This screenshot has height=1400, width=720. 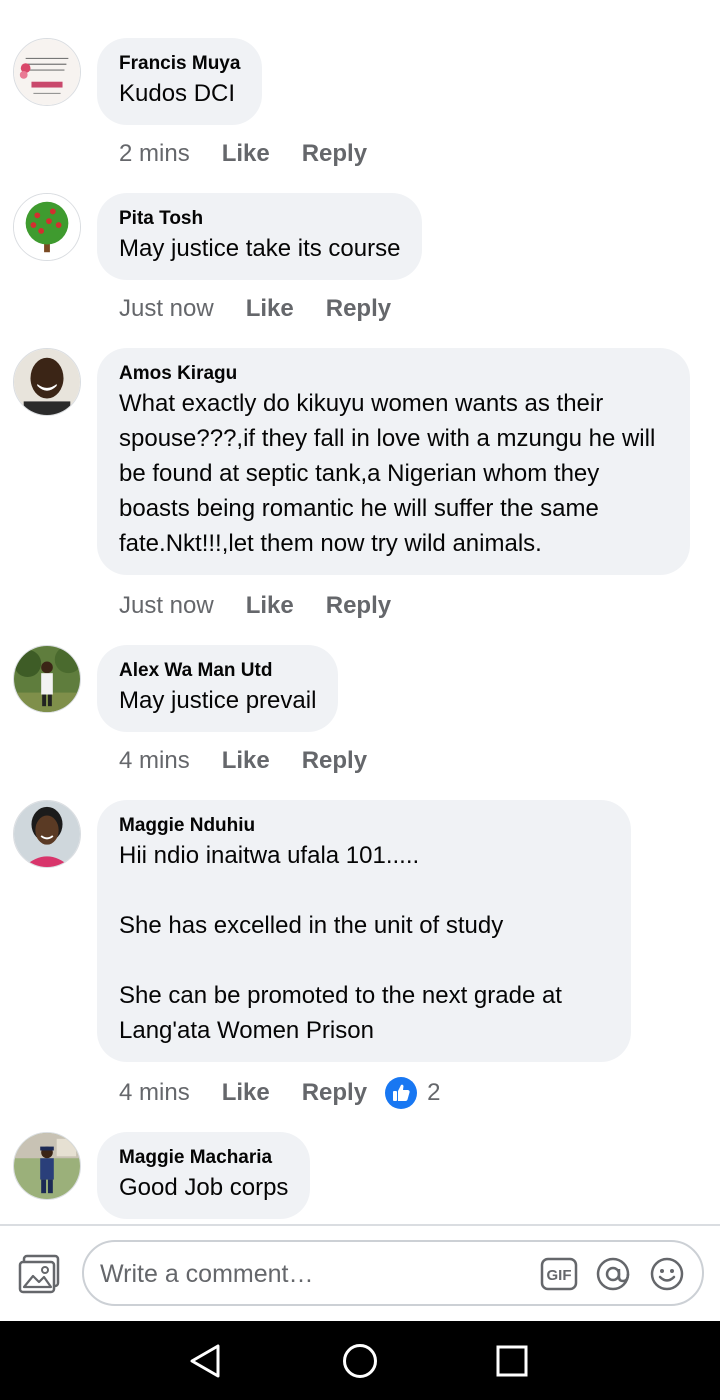 What do you see at coordinates (204, 1187) in the screenshot?
I see `comment-text: Good Job corps` at bounding box center [204, 1187].